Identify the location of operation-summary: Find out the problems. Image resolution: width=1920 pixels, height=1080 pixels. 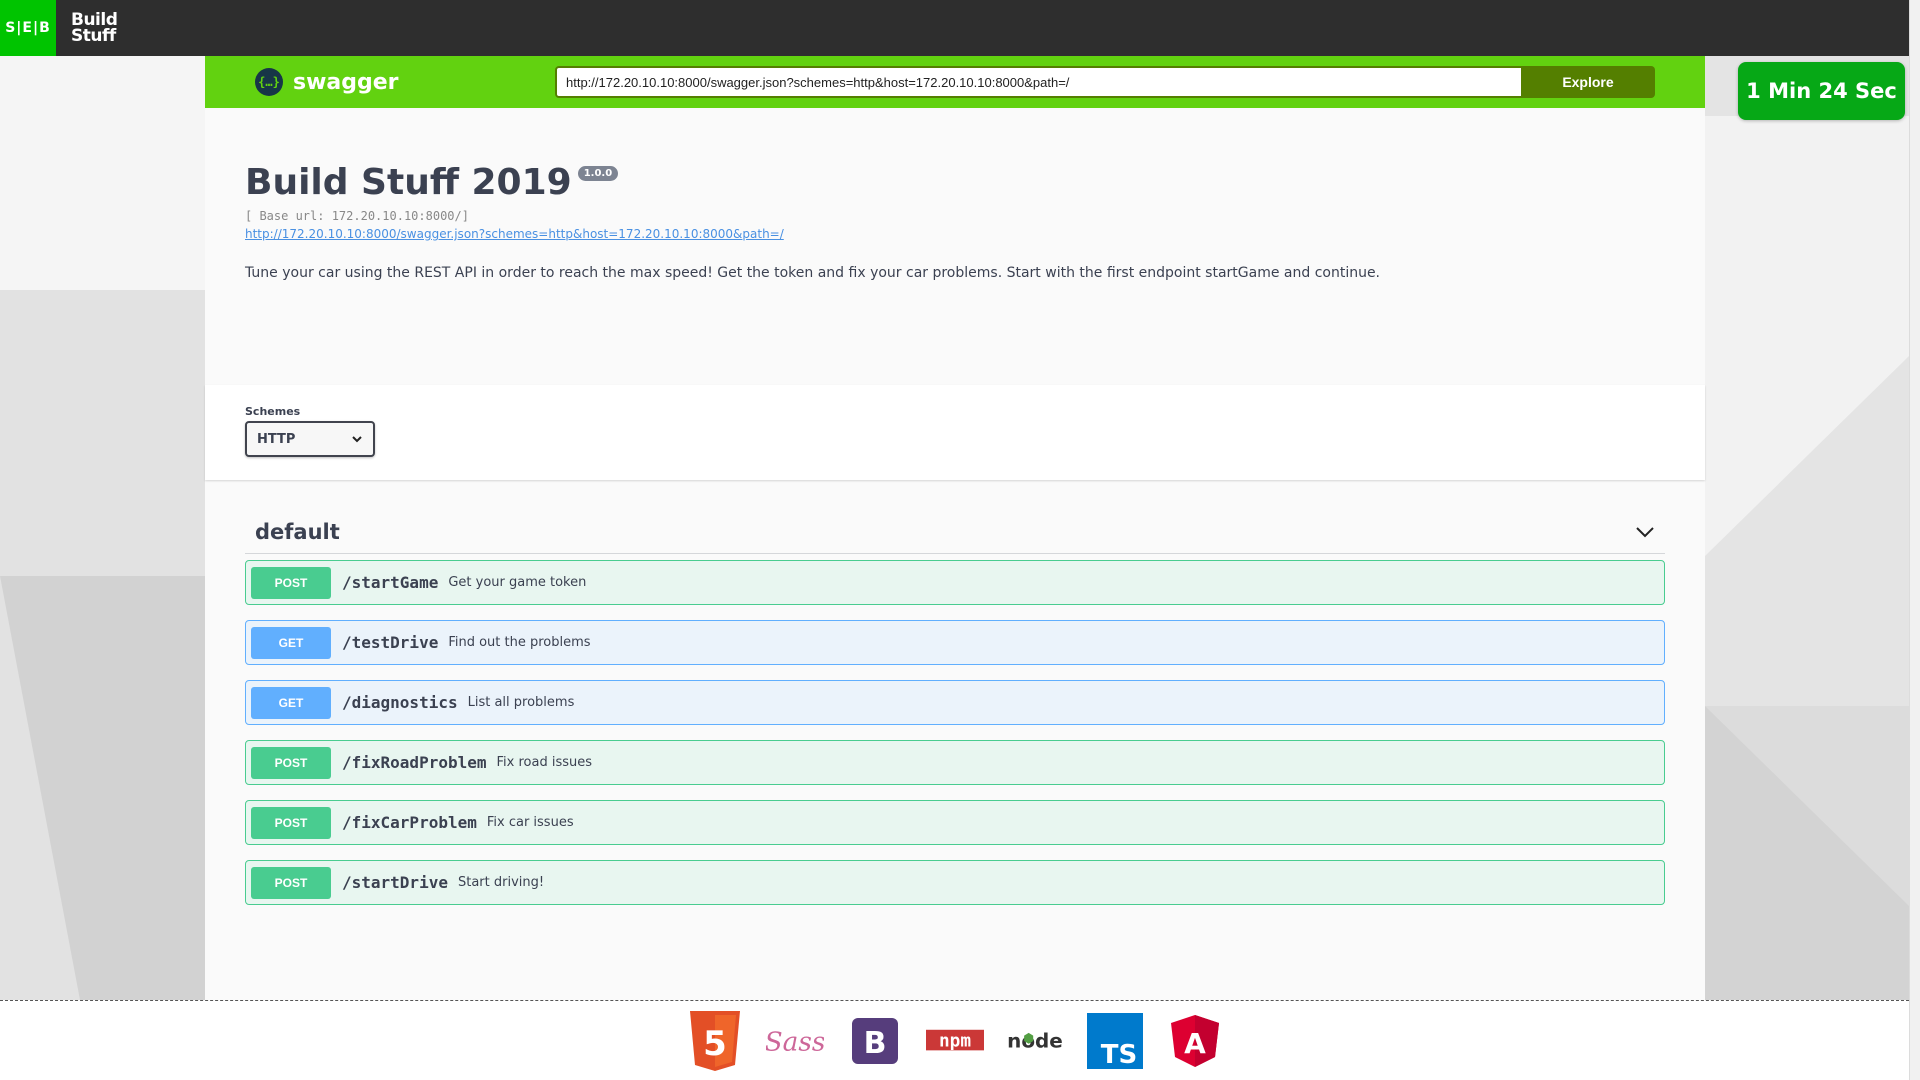
(519, 642).